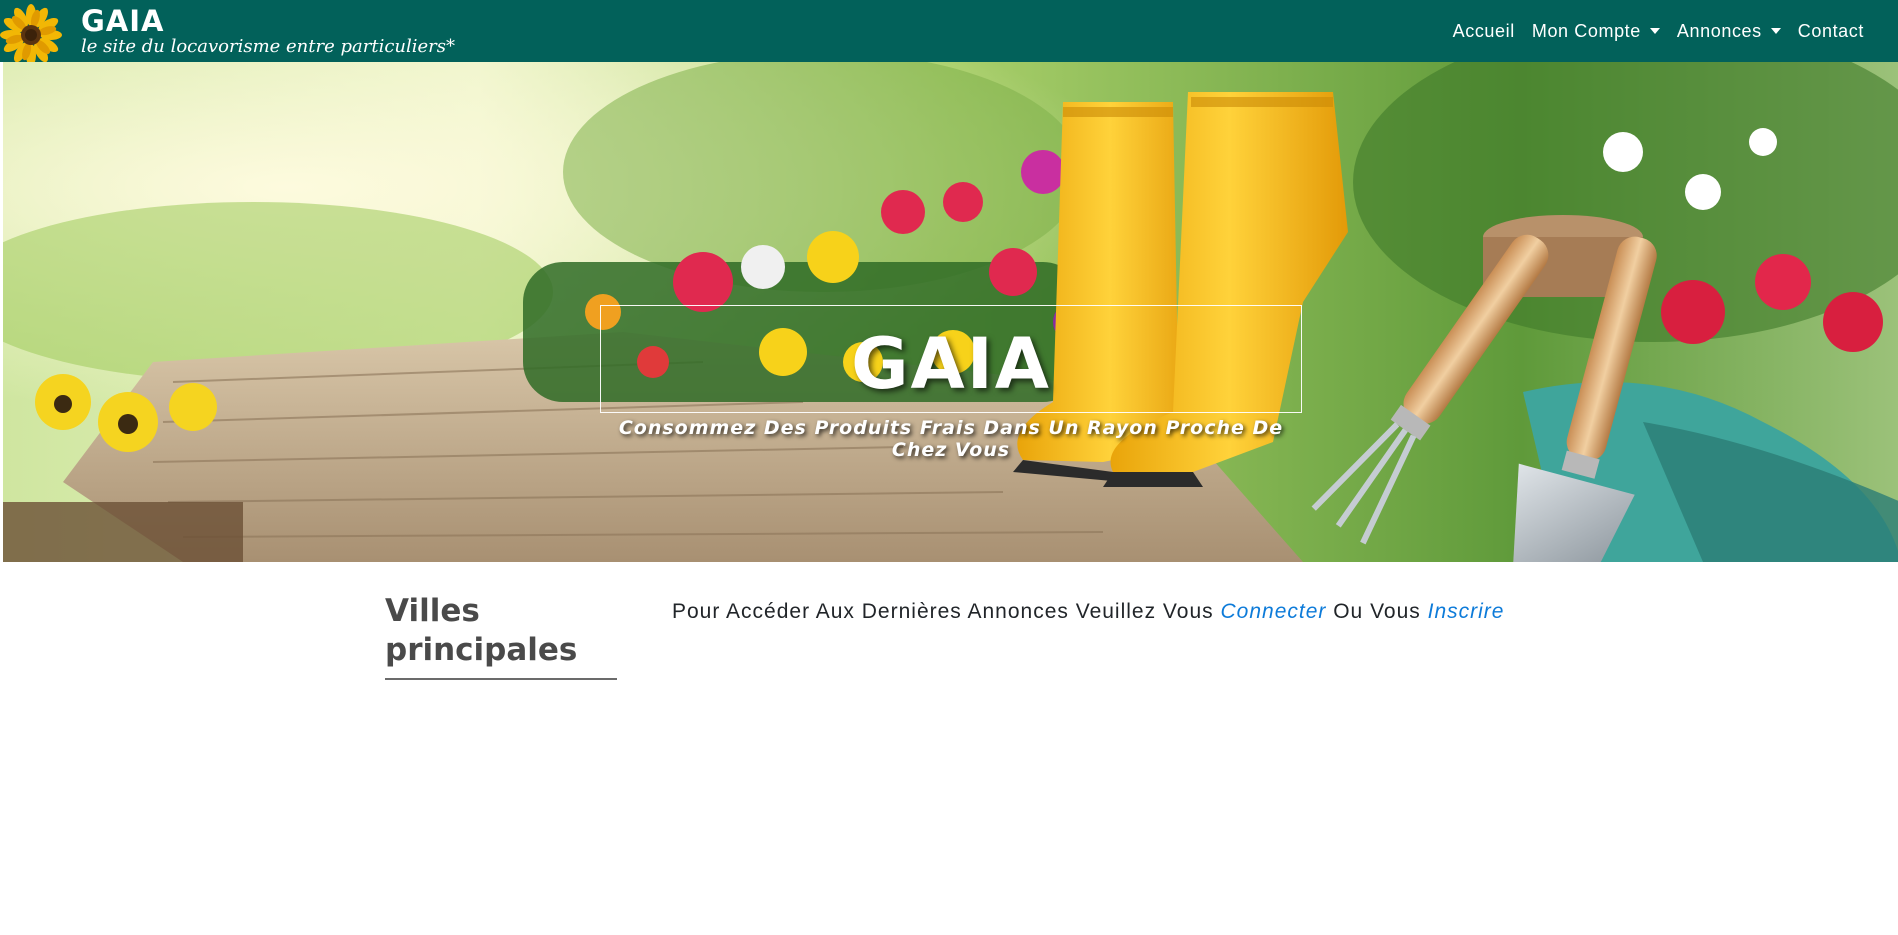 The image size is (1898, 935). What do you see at coordinates (1466, 611) in the screenshot?
I see `register-link: Inscrire` at bounding box center [1466, 611].